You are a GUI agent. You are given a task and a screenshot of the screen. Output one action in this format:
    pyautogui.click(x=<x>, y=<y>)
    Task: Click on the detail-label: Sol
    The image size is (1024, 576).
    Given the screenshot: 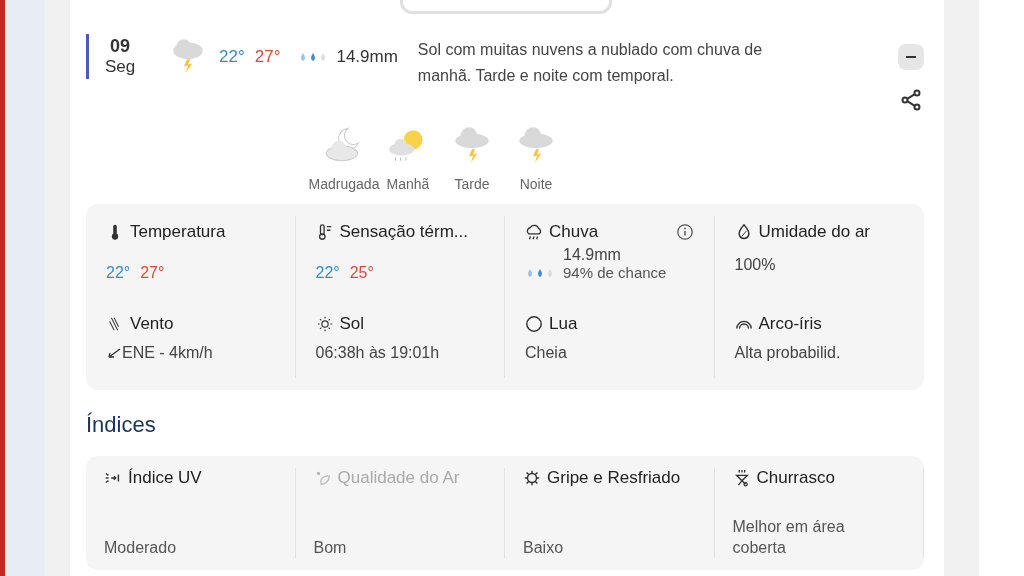 What is the action you would take?
    pyautogui.click(x=352, y=324)
    